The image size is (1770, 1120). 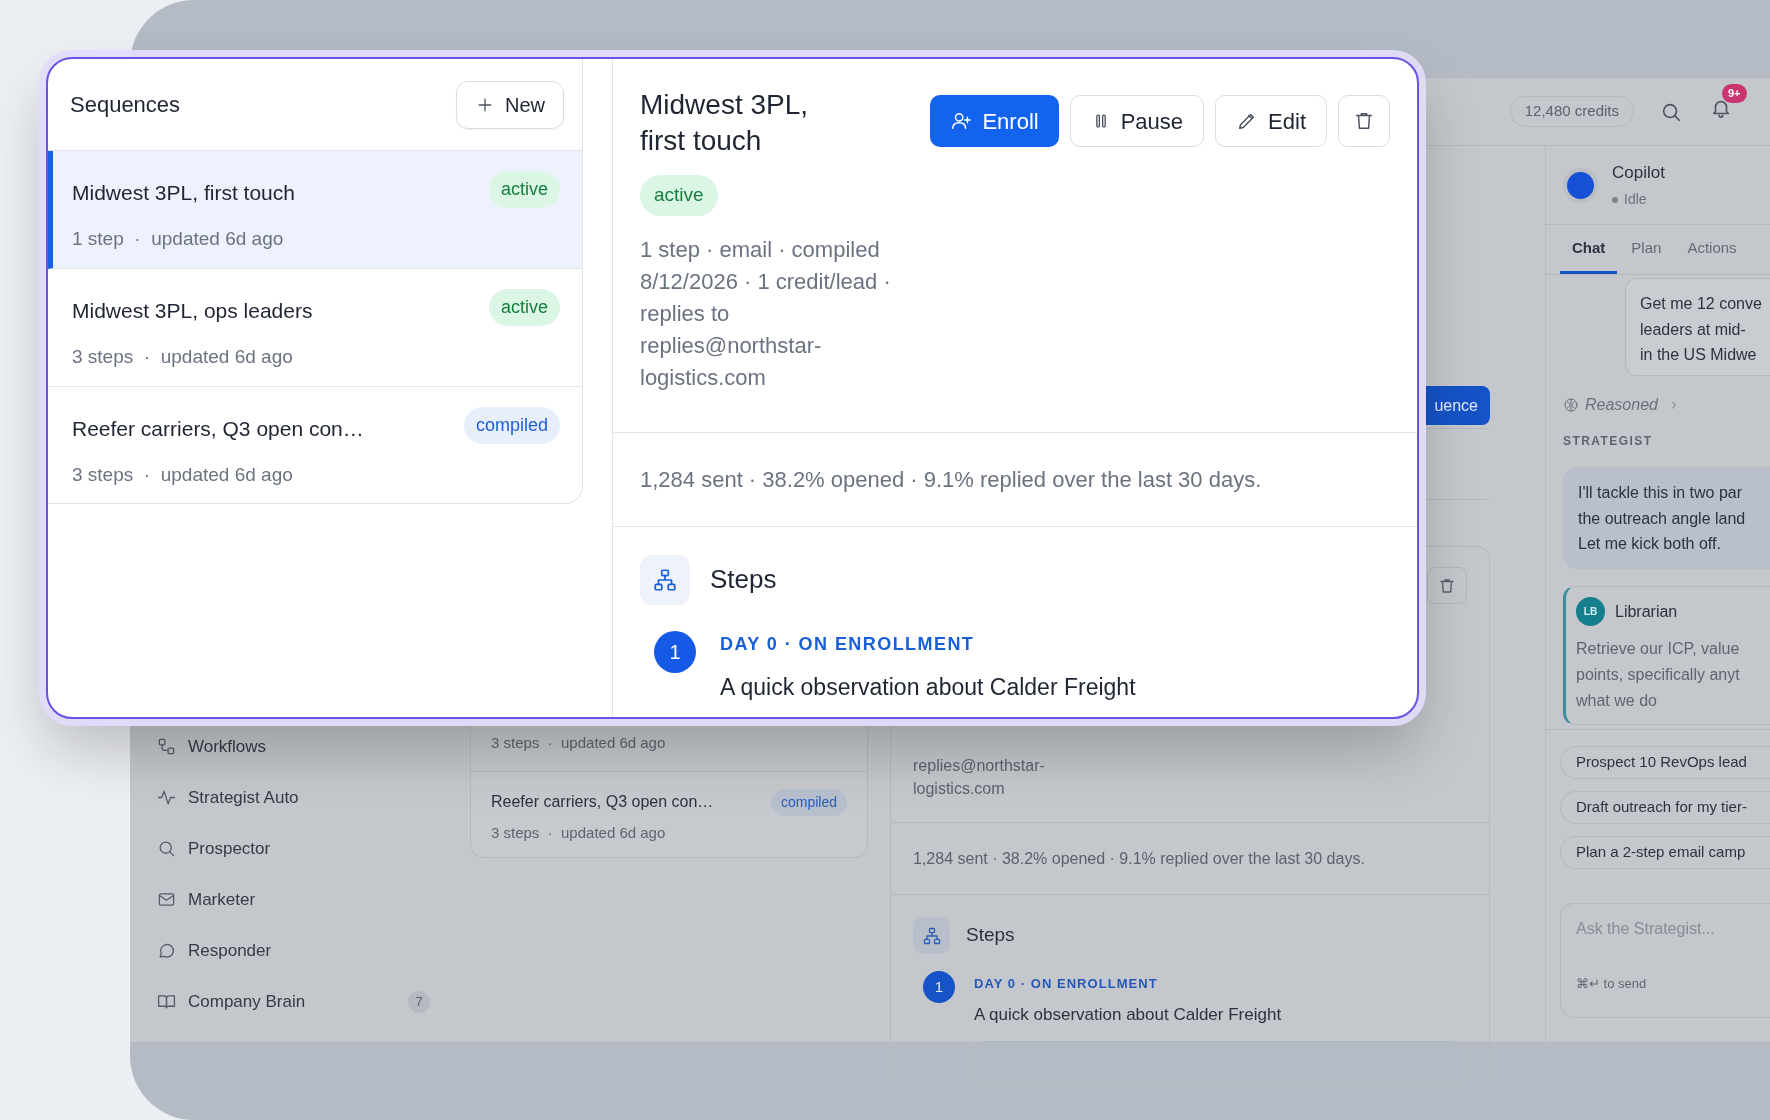 What do you see at coordinates (1697, 327) in the screenshot?
I see `user-message-bubble: Get me 12 conve leaders at mid- in the US Midwe` at bounding box center [1697, 327].